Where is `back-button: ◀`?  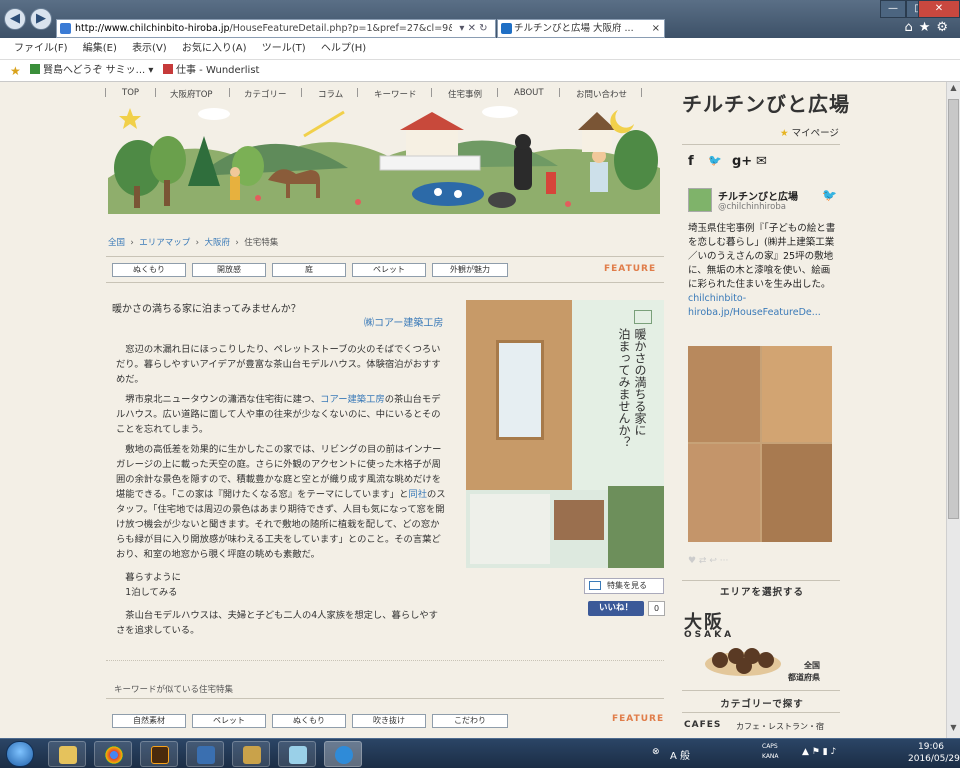
back-button: ◀ is located at coordinates (15, 19).